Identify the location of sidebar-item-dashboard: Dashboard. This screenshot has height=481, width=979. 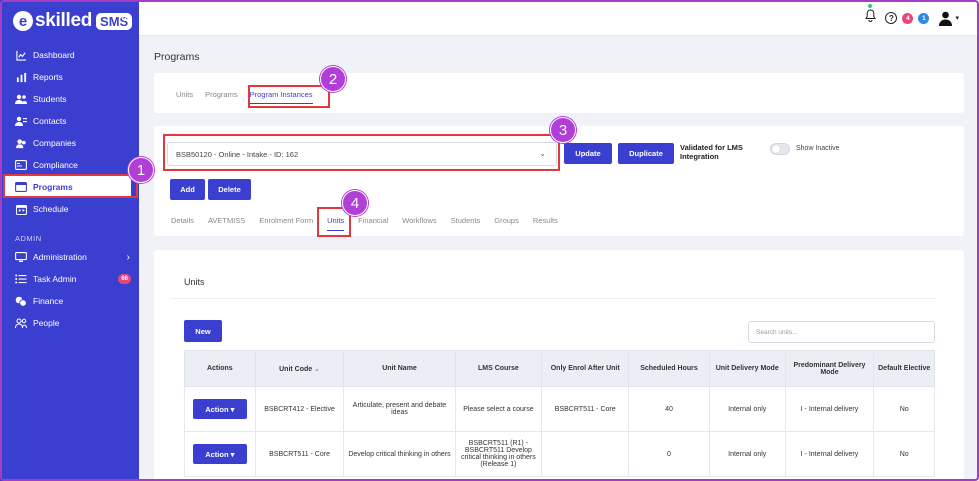
(69, 55).